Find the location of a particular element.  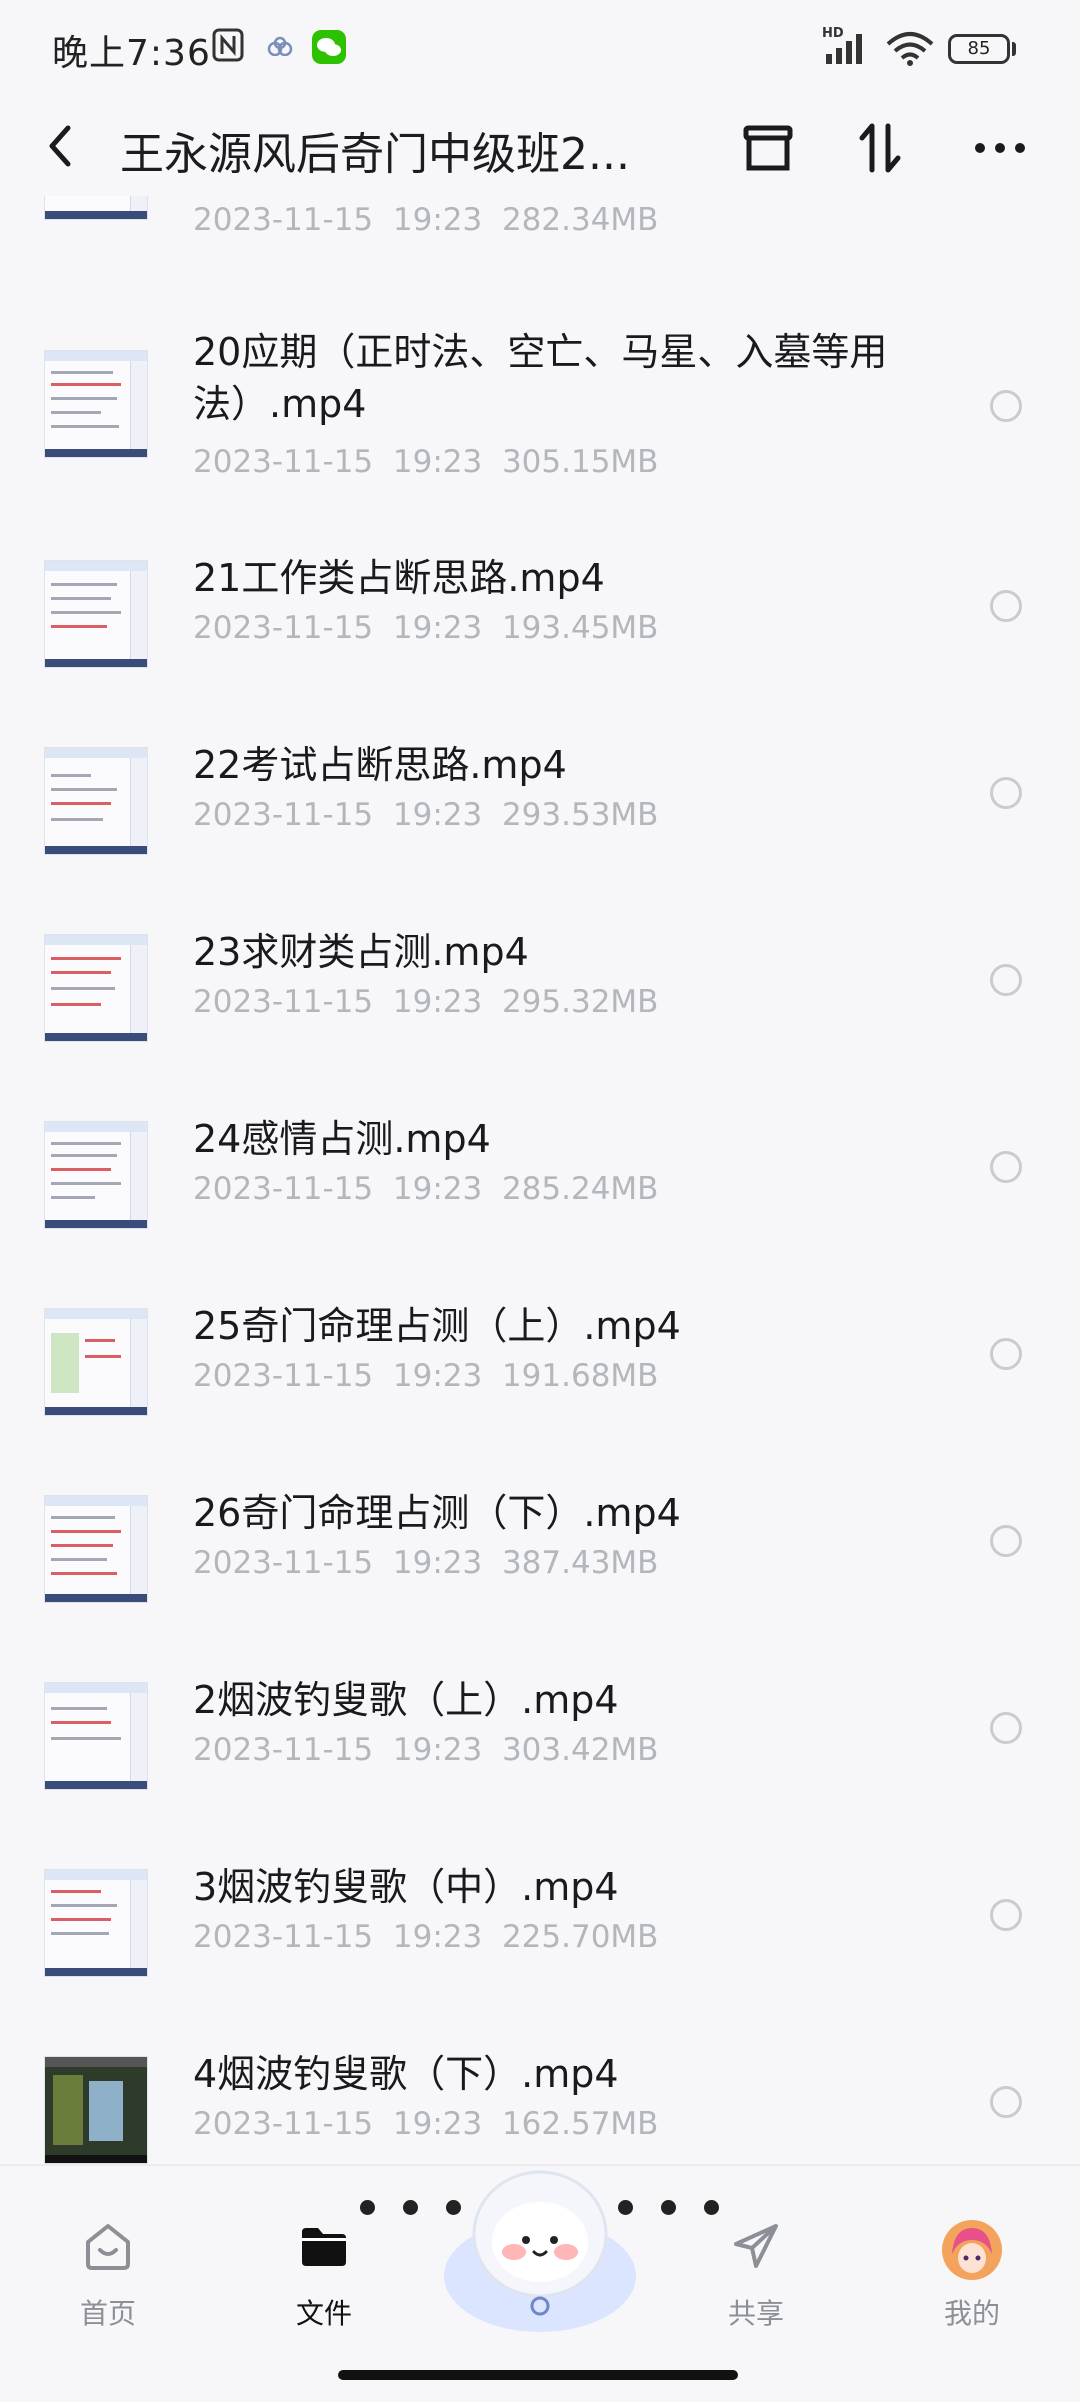

sort-button is located at coordinates (880, 148).